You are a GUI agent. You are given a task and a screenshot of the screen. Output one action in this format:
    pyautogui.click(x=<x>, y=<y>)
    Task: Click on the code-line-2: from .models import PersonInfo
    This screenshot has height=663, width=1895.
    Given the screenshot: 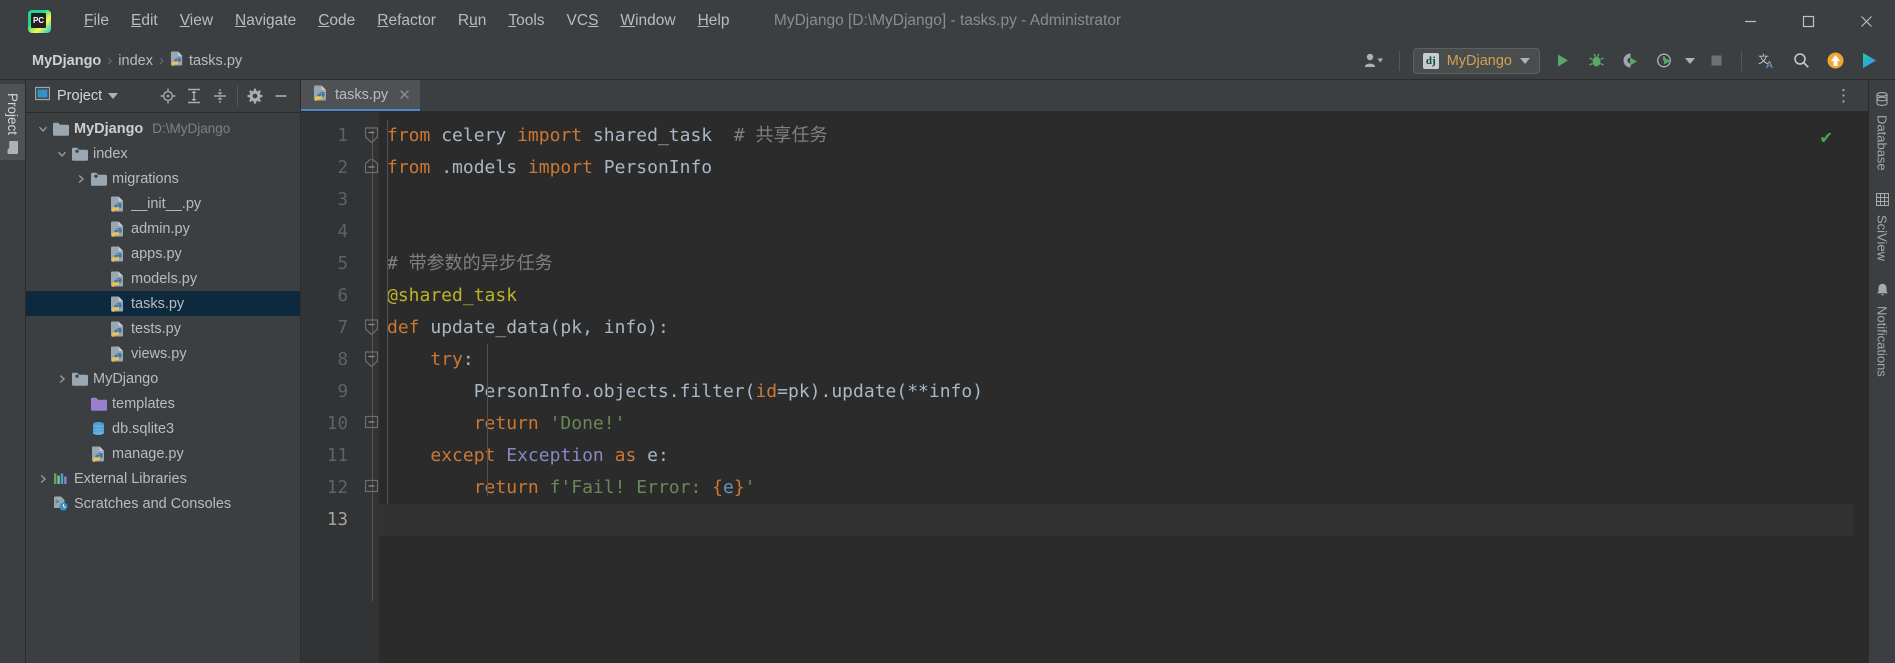 What is the action you would take?
    pyautogui.click(x=1116, y=168)
    